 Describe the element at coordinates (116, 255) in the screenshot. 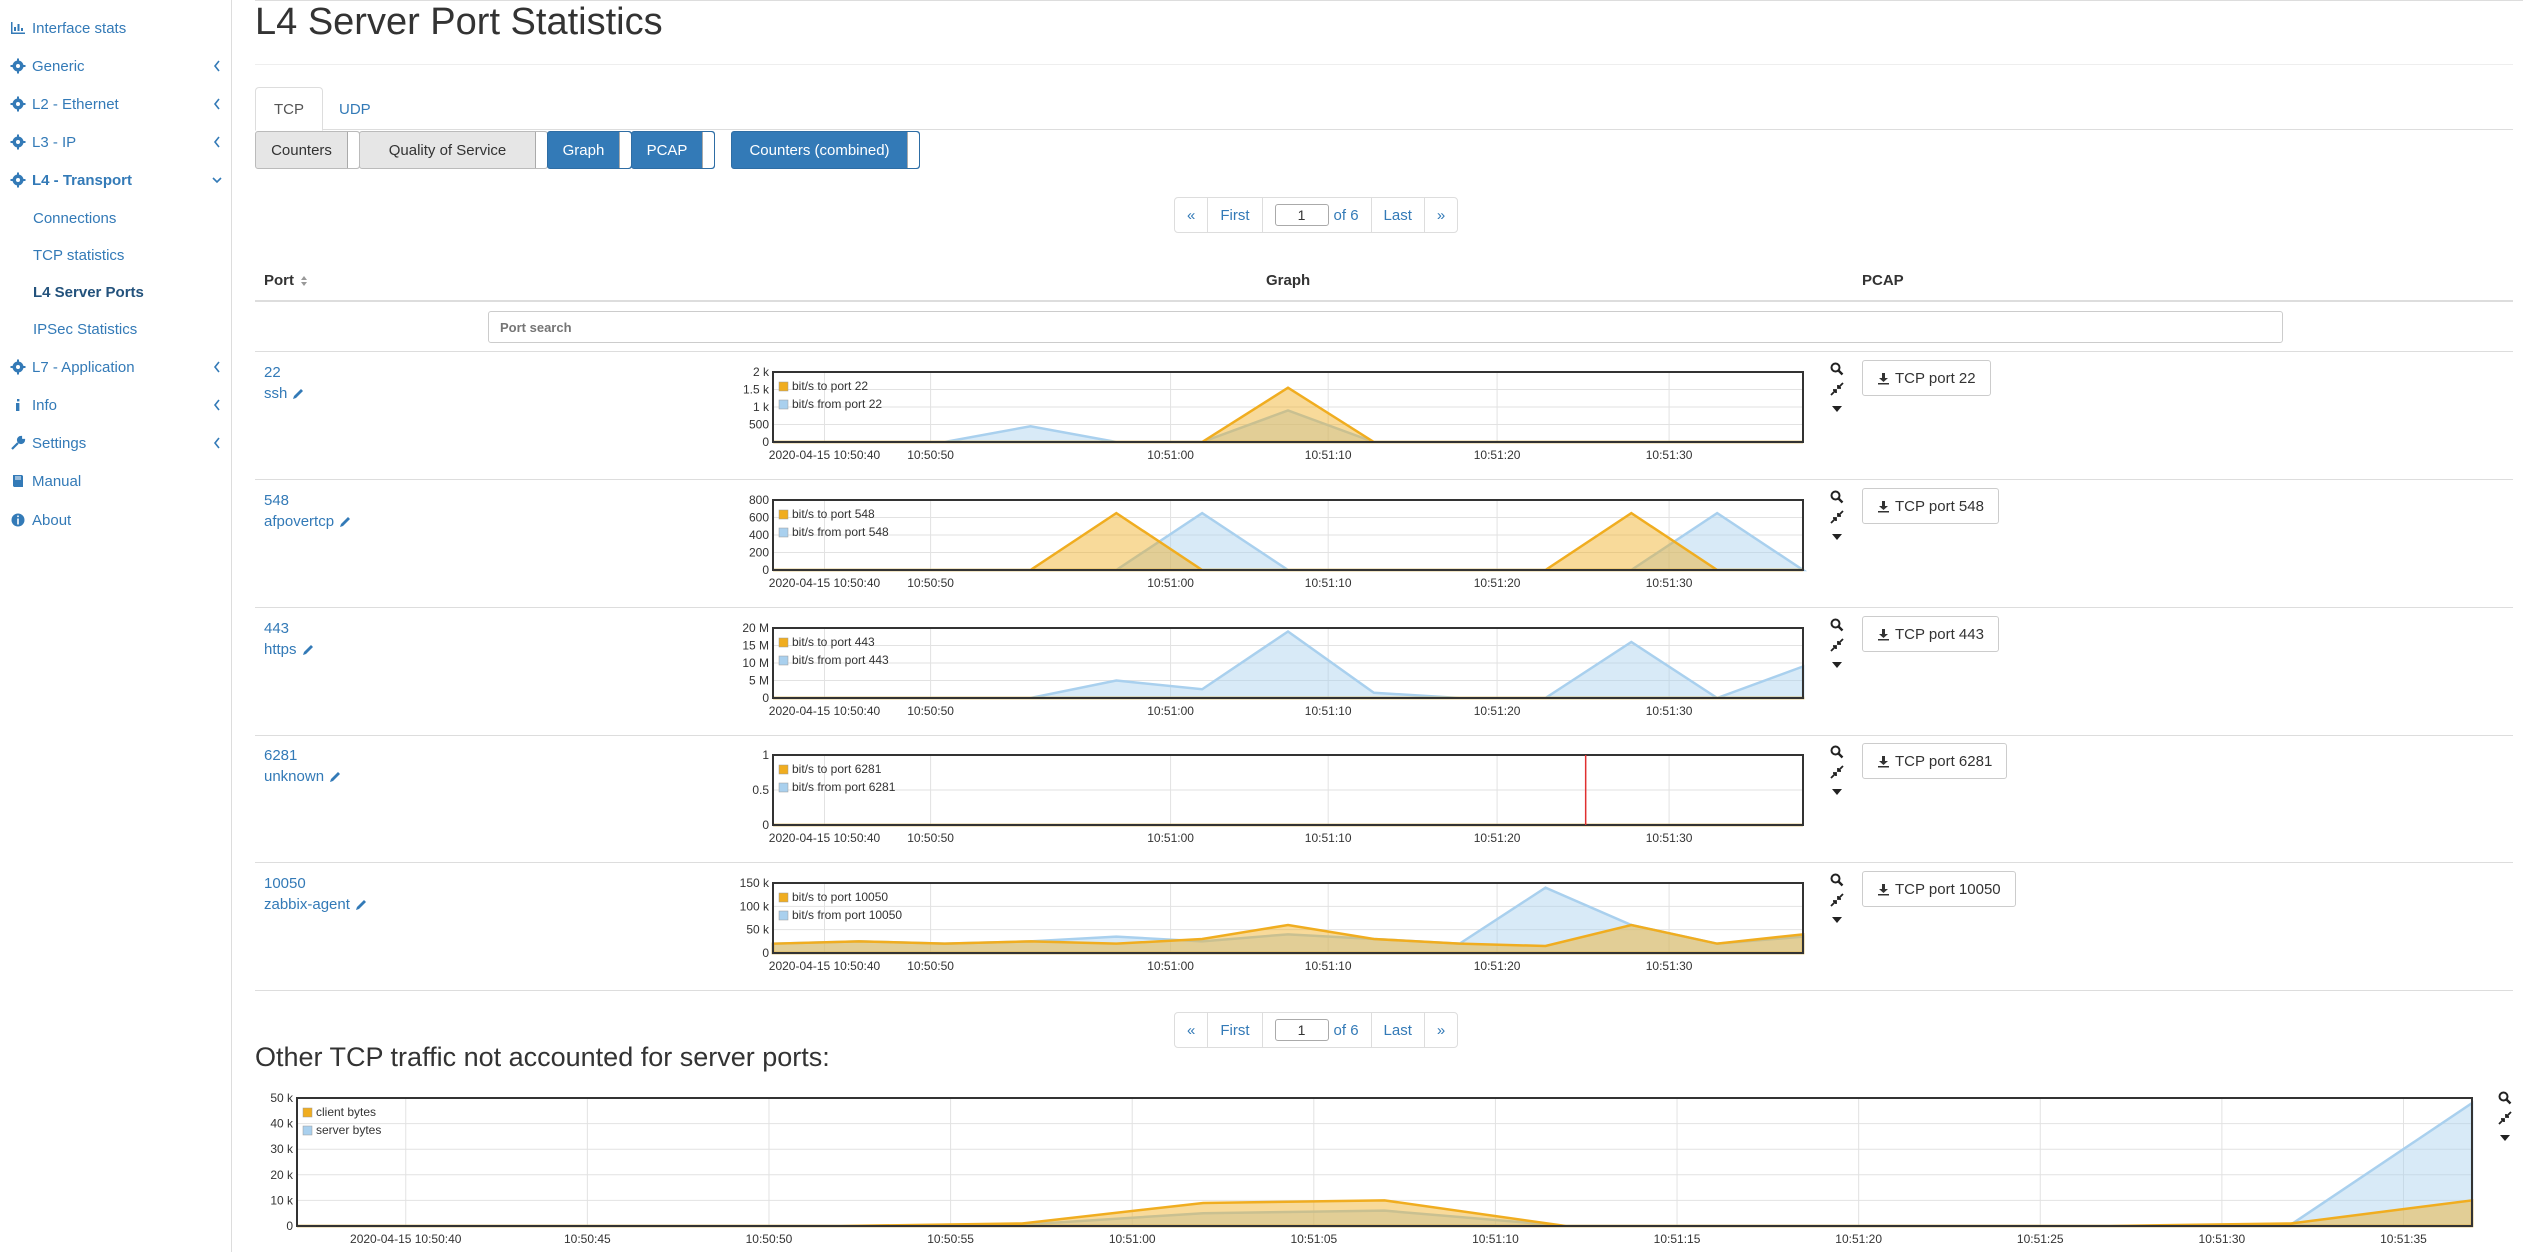

I see `sidebar-subitem-tcp-statistics: TCP statistics` at that location.